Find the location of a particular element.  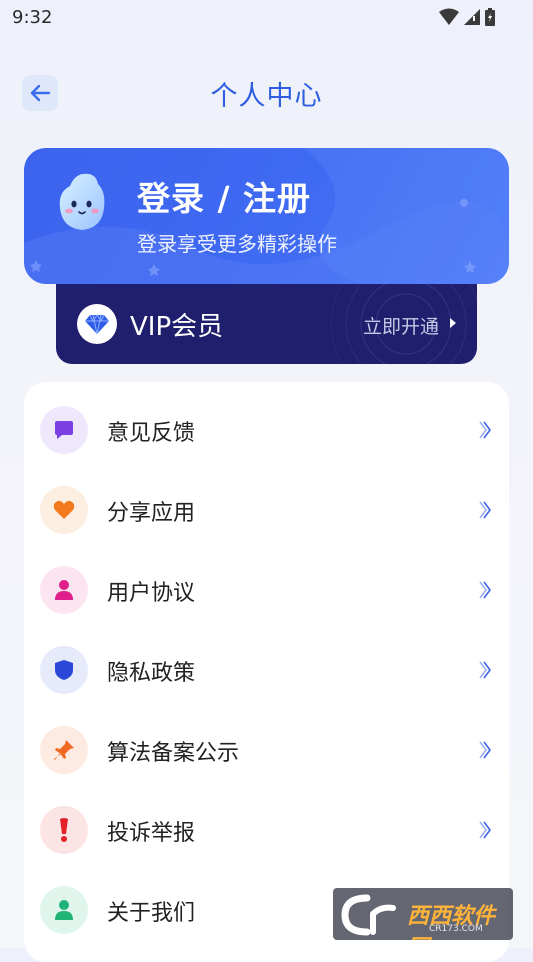

person-icon is located at coordinates (64, 910).